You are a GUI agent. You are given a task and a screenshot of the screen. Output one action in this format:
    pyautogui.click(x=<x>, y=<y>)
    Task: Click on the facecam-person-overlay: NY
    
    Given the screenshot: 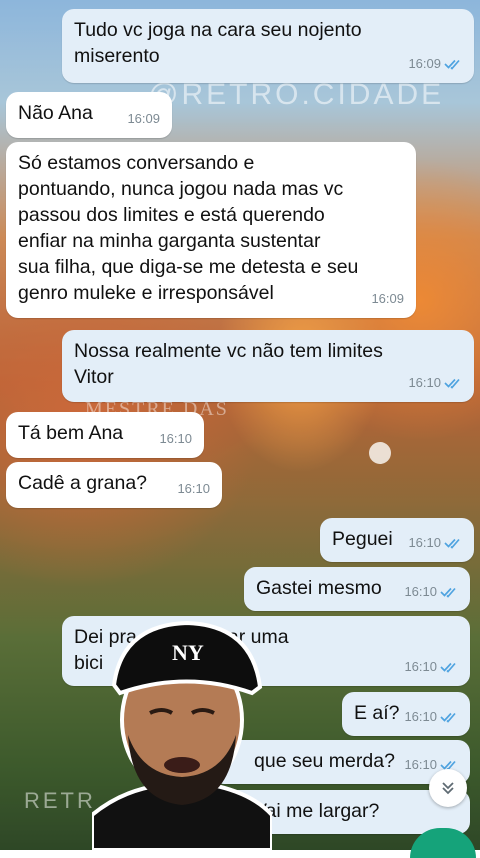 What is the action you would take?
    pyautogui.click(x=182, y=735)
    